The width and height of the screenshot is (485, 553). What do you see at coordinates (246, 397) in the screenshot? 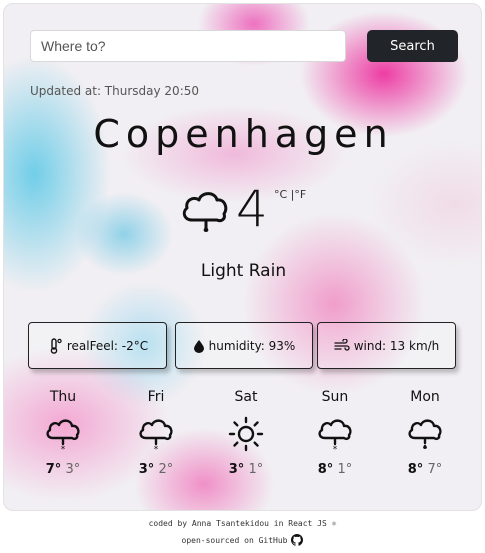
I see `forecast-day-name: Sat` at bounding box center [246, 397].